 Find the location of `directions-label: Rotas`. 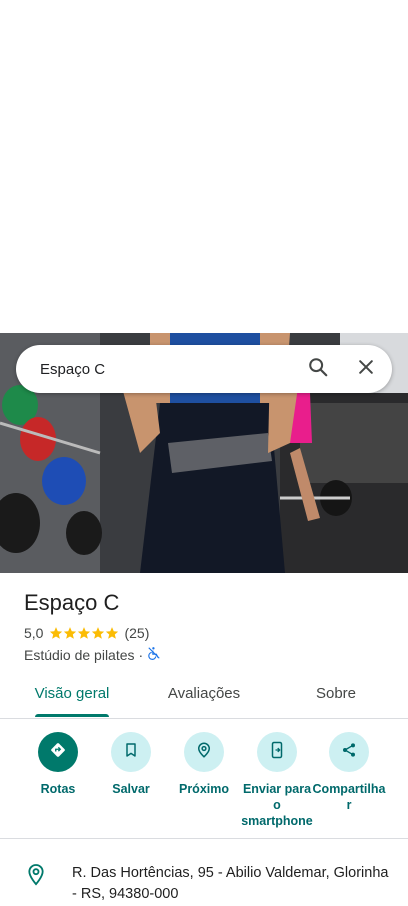

directions-label: Rotas is located at coordinates (58, 789).